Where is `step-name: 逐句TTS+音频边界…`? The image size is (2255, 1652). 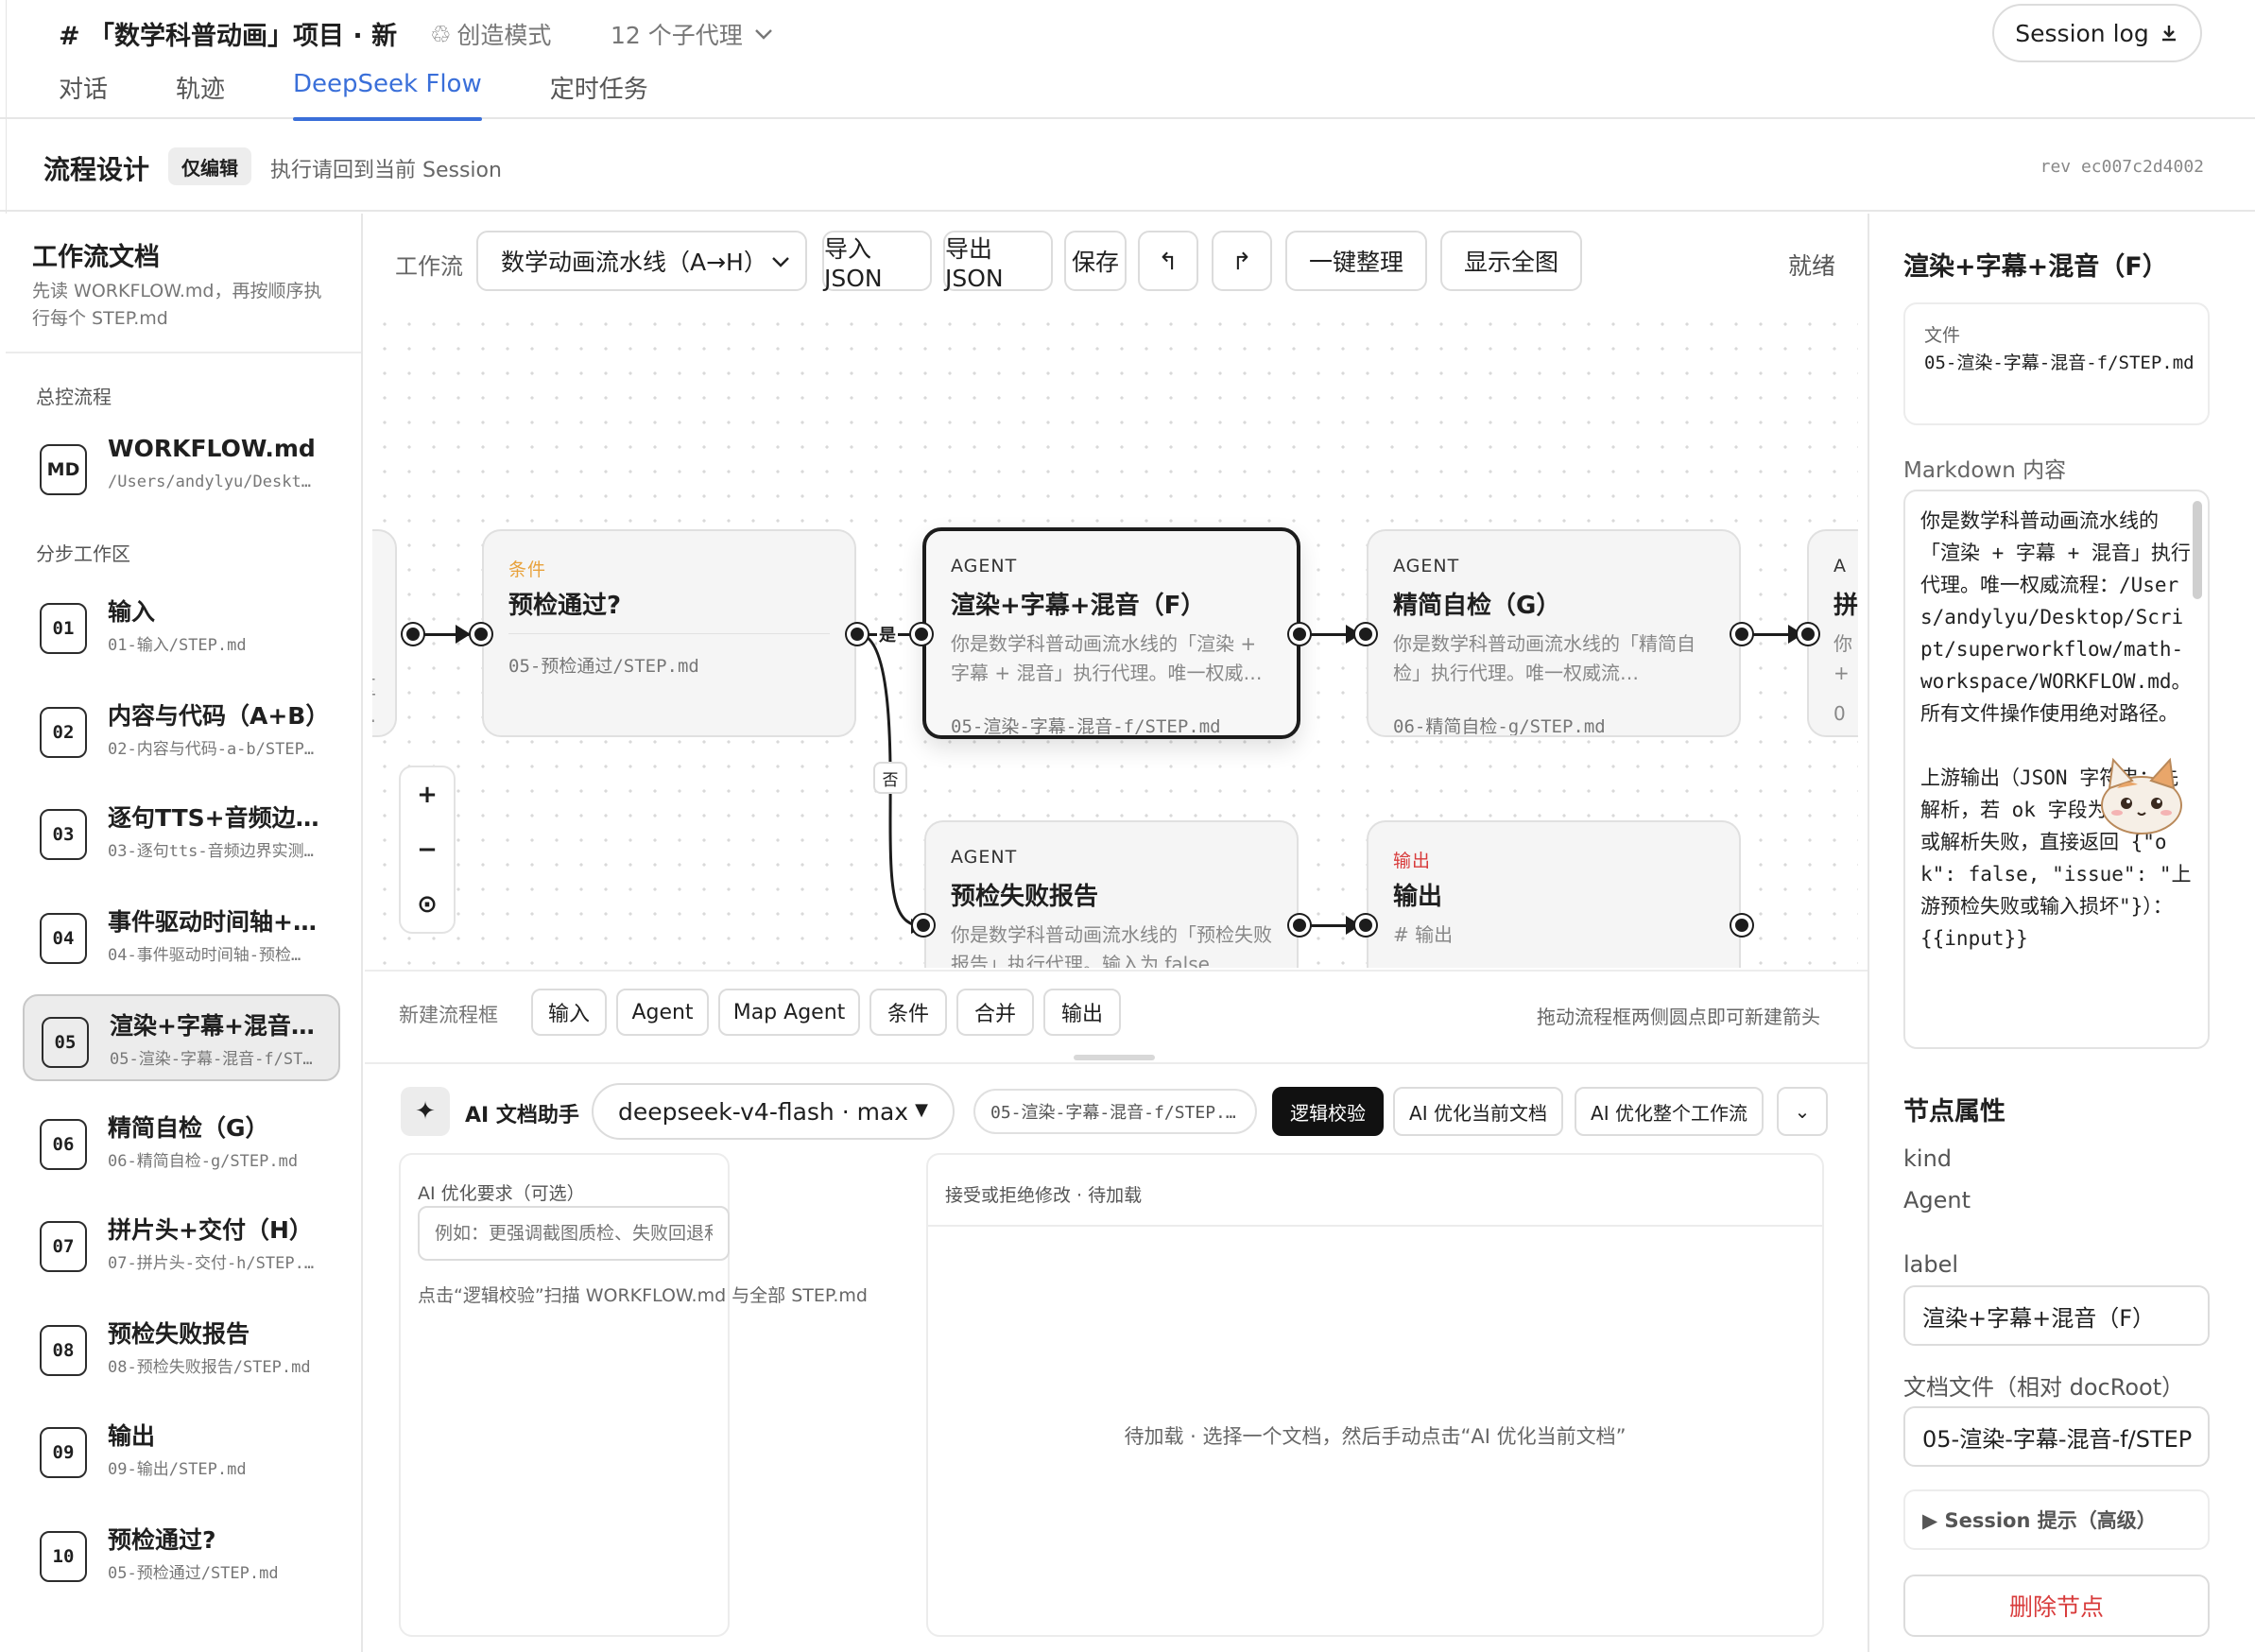
step-name: 逐句TTS+音频边界… is located at coordinates (221, 818).